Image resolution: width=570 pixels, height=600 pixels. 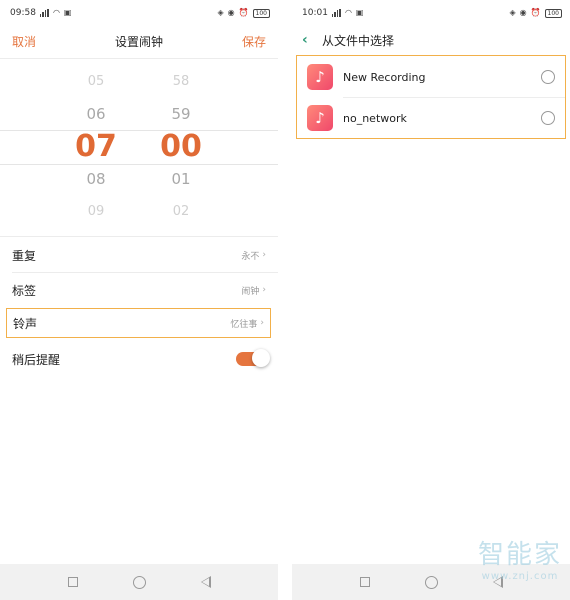 What do you see at coordinates (305, 40) in the screenshot?
I see `back-arrow-icon: ‹` at bounding box center [305, 40].